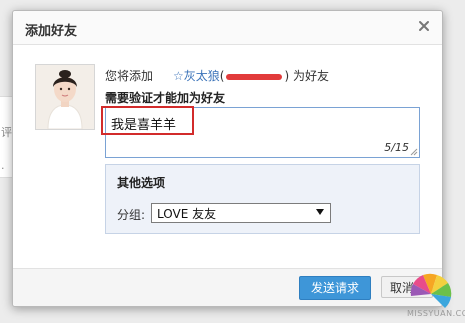  What do you see at coordinates (254, 76) in the screenshot?
I see `account-number-redacted` at bounding box center [254, 76].